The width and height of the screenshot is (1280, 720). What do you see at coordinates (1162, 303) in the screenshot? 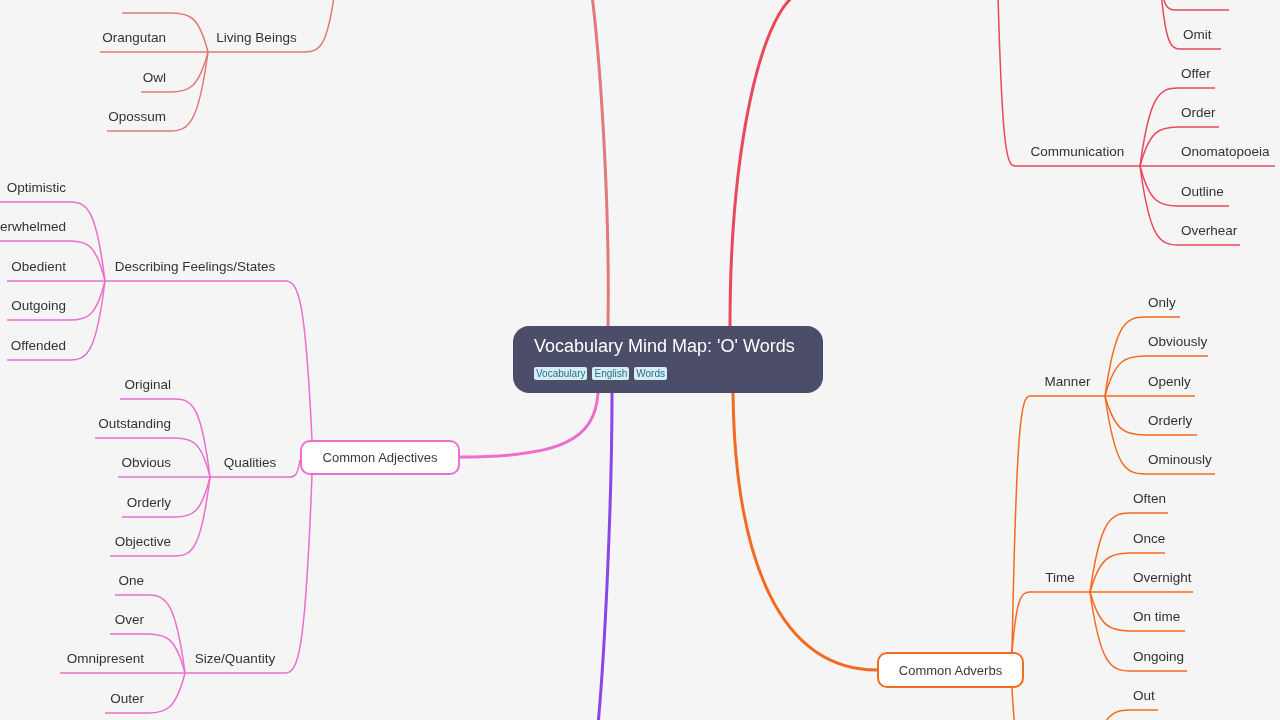
I see `leaf-topic: Only` at bounding box center [1162, 303].